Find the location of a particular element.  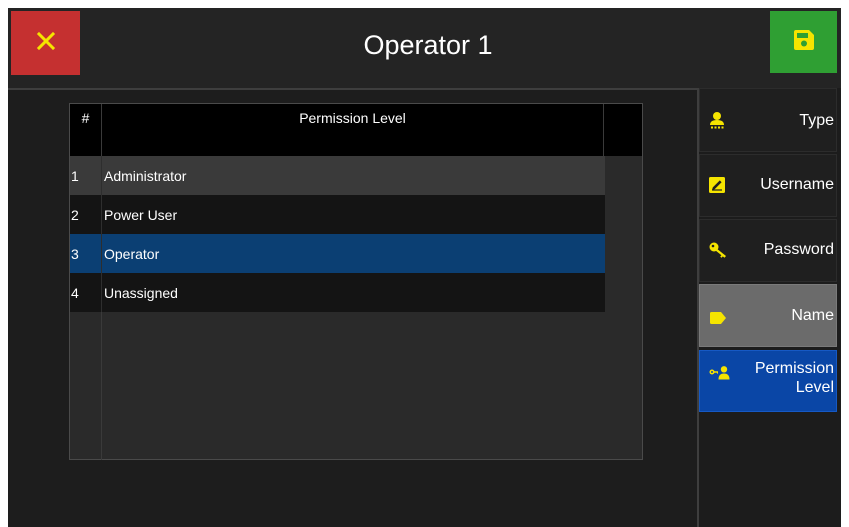

key-icon is located at coordinates (719, 253).